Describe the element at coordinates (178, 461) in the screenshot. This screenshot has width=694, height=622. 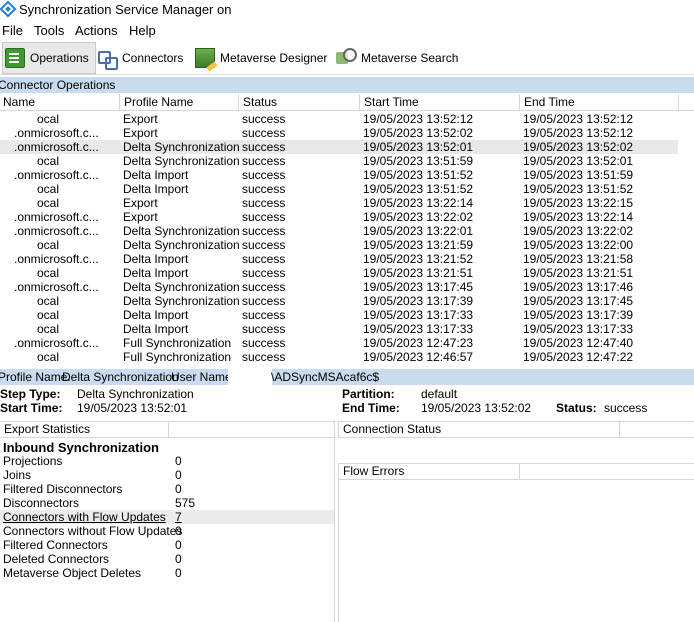
I see `statistic-value: 0` at that location.